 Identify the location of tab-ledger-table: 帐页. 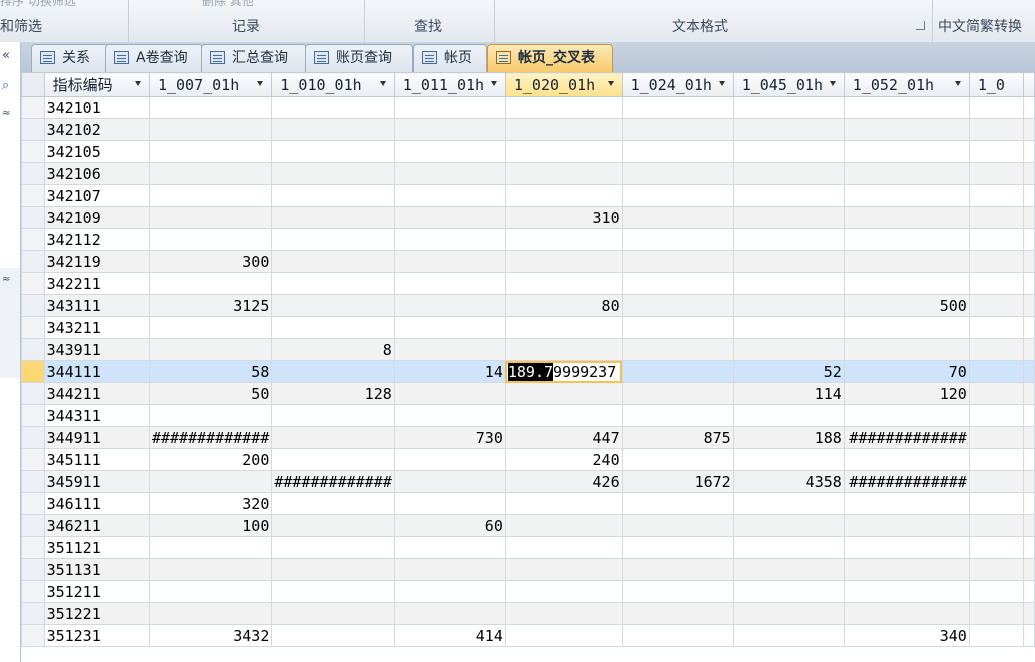
(450, 58).